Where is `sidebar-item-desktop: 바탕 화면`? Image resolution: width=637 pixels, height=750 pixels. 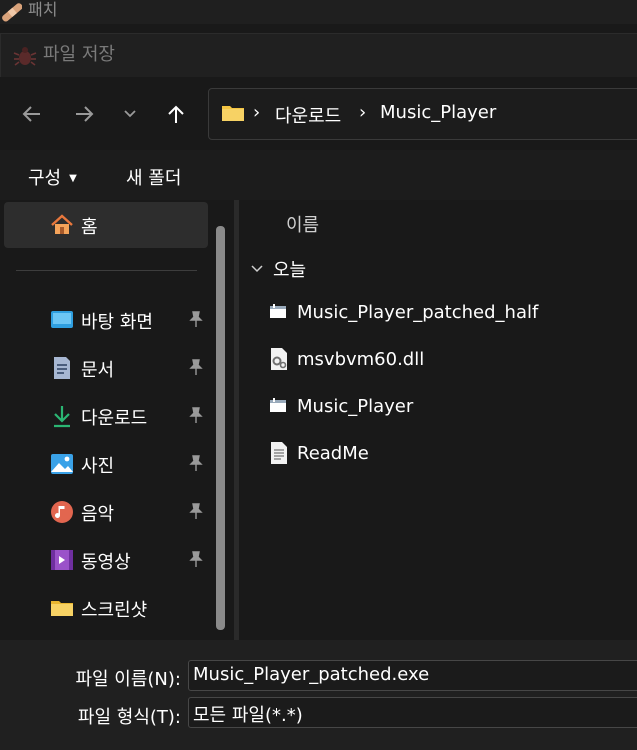 sidebar-item-desktop: 바탕 화면 is located at coordinates (106, 320).